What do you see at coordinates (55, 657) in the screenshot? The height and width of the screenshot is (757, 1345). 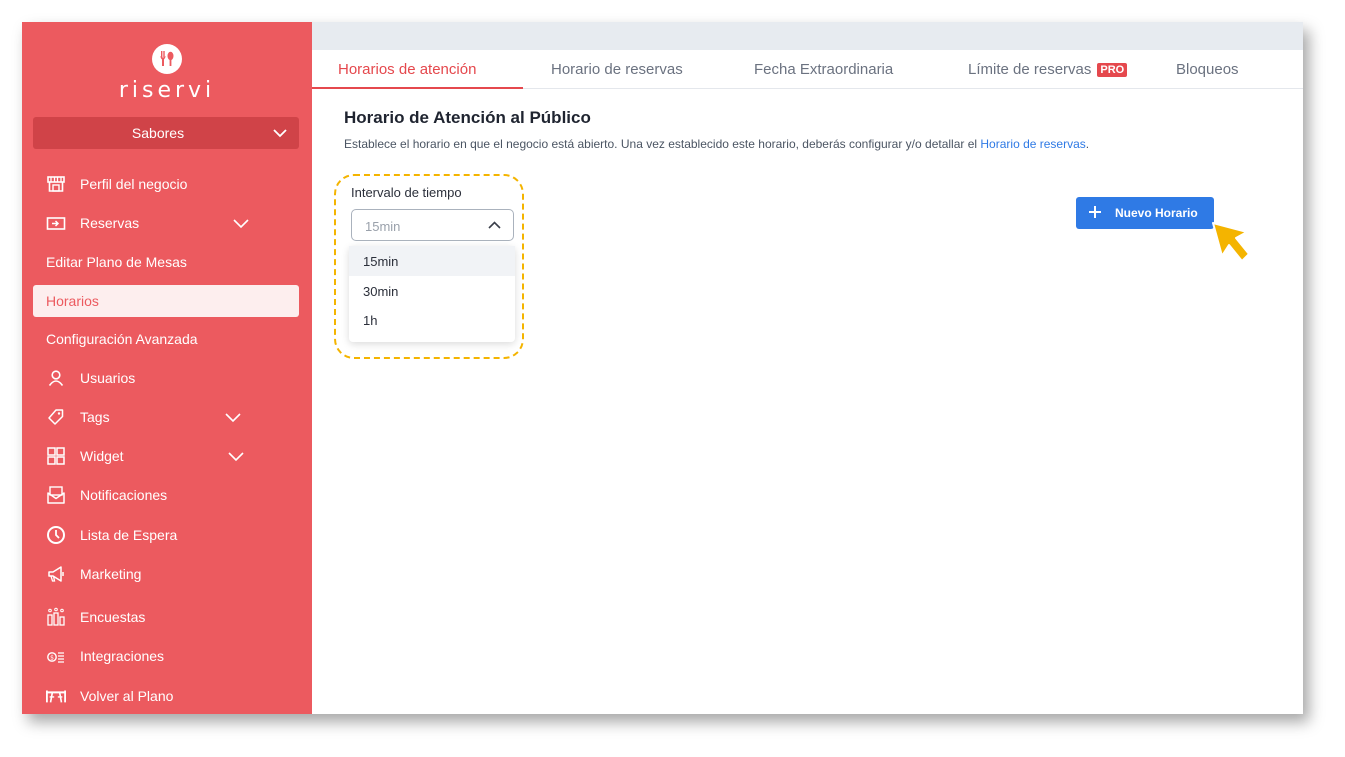 I see `integrations-icon: $` at bounding box center [55, 657].